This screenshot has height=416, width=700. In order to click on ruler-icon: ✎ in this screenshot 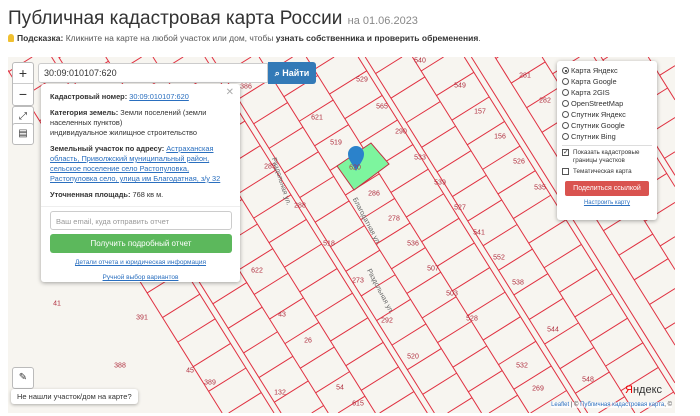, I will do `click(23, 377)`.